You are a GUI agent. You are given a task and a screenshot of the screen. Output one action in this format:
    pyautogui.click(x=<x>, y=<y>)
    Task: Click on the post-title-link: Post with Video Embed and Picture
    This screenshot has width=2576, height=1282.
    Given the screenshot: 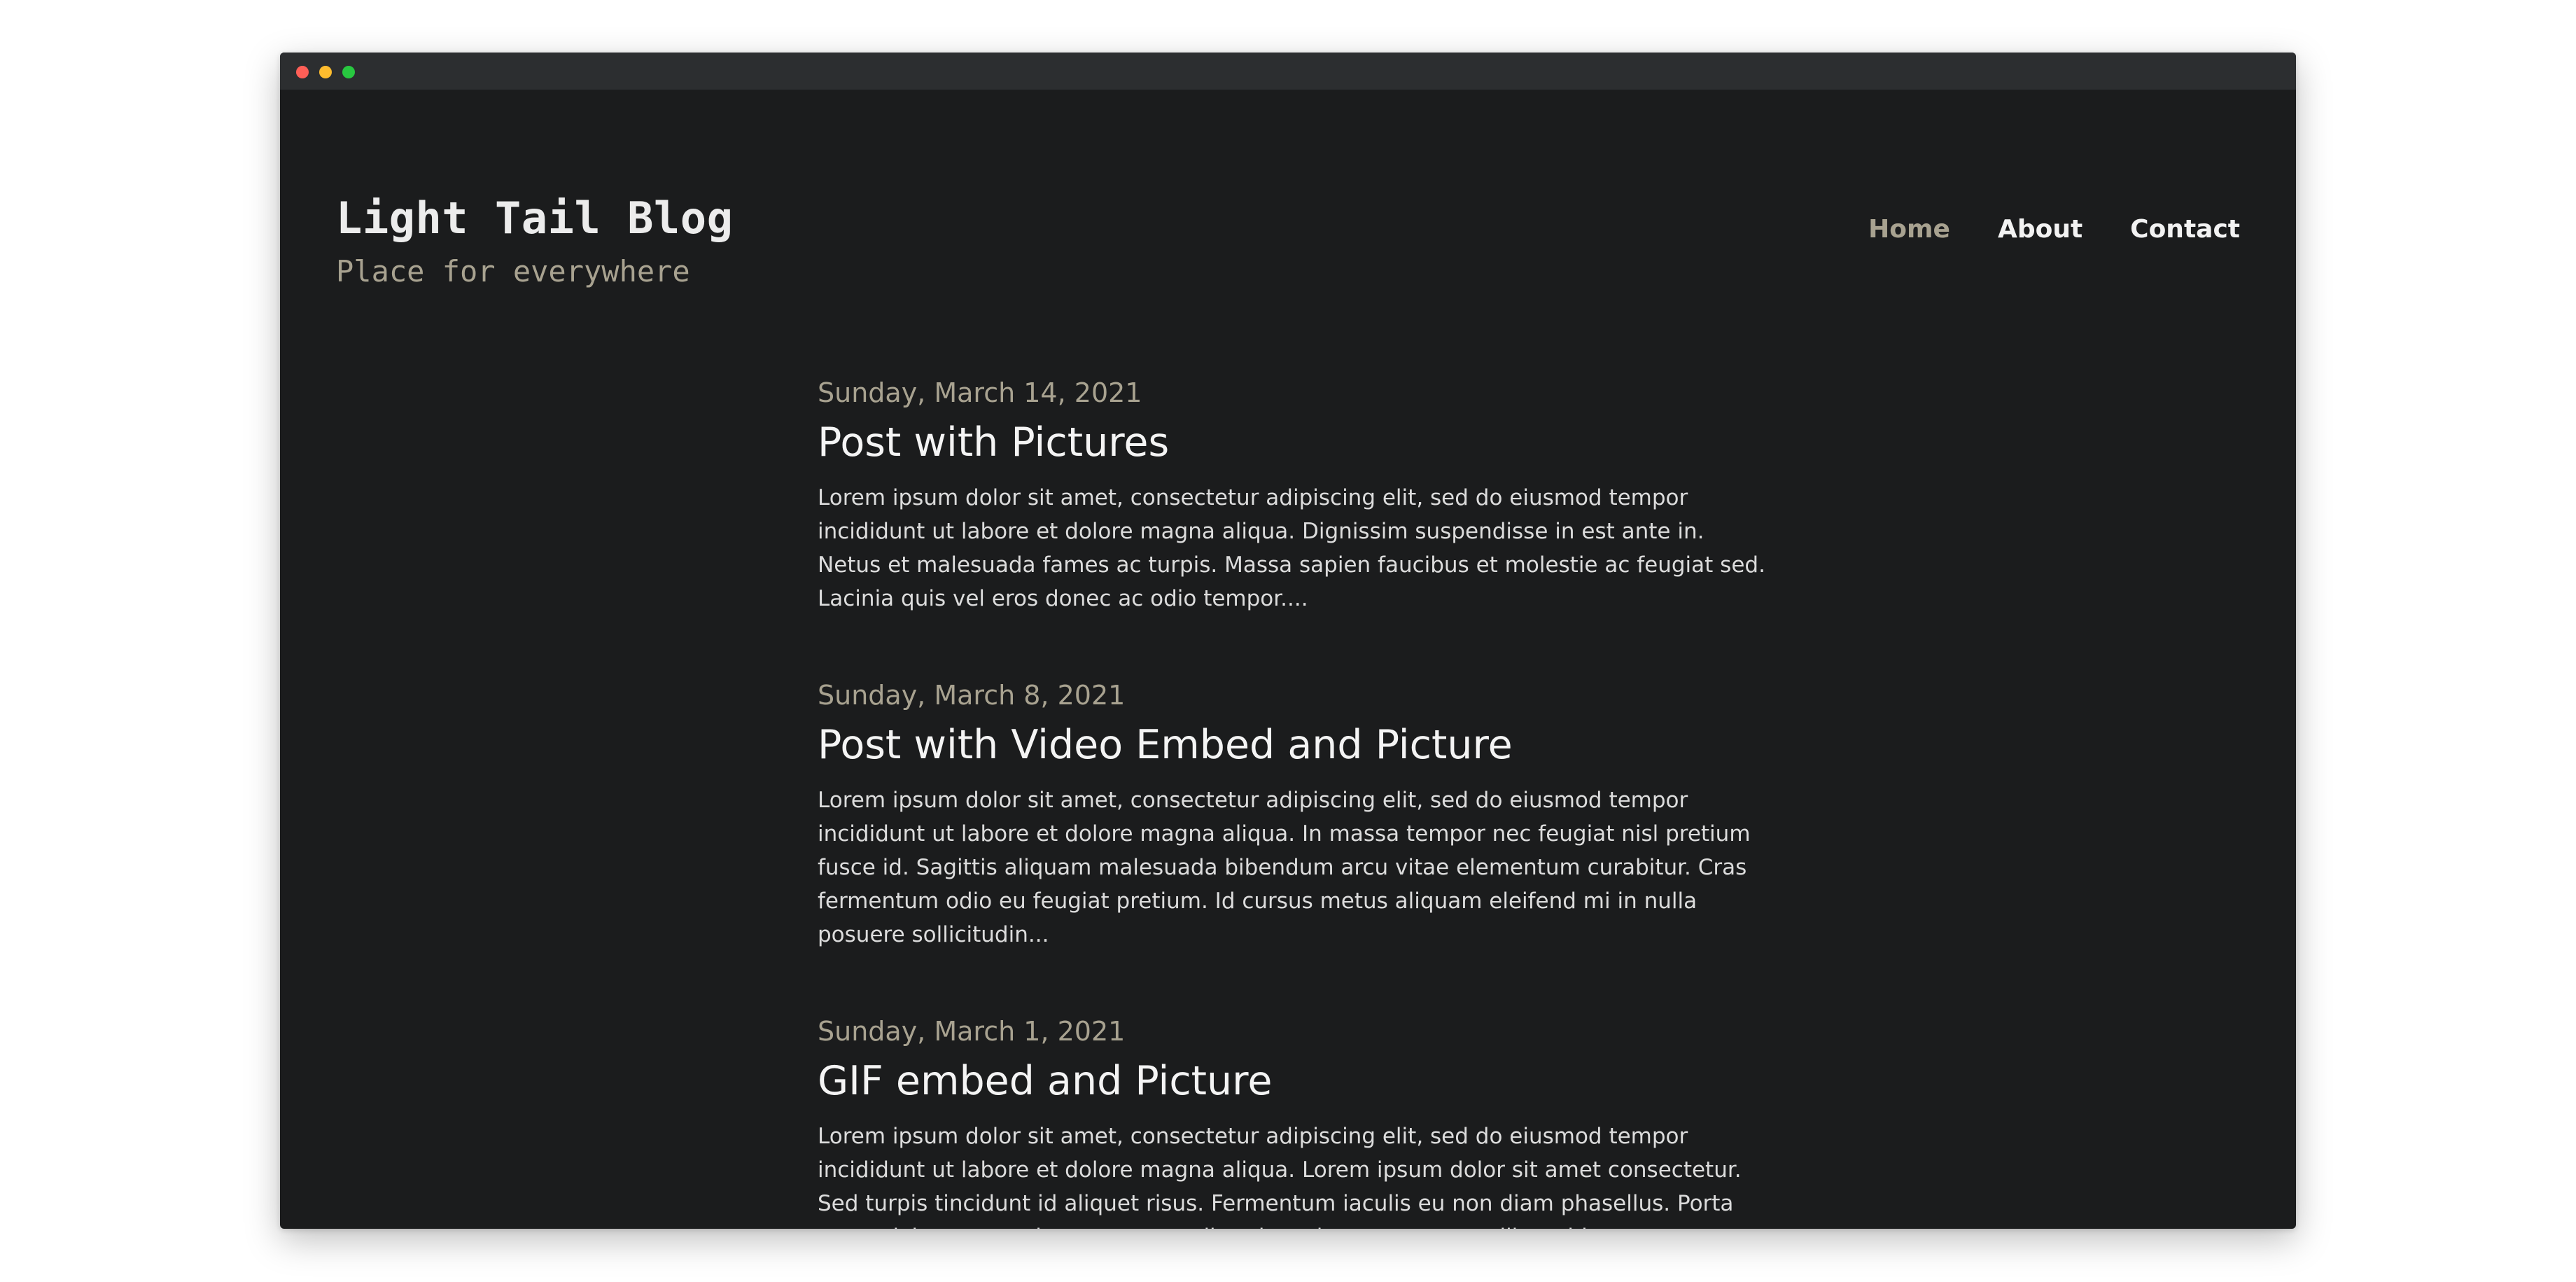 What is the action you would take?
    pyautogui.click(x=1294, y=745)
    